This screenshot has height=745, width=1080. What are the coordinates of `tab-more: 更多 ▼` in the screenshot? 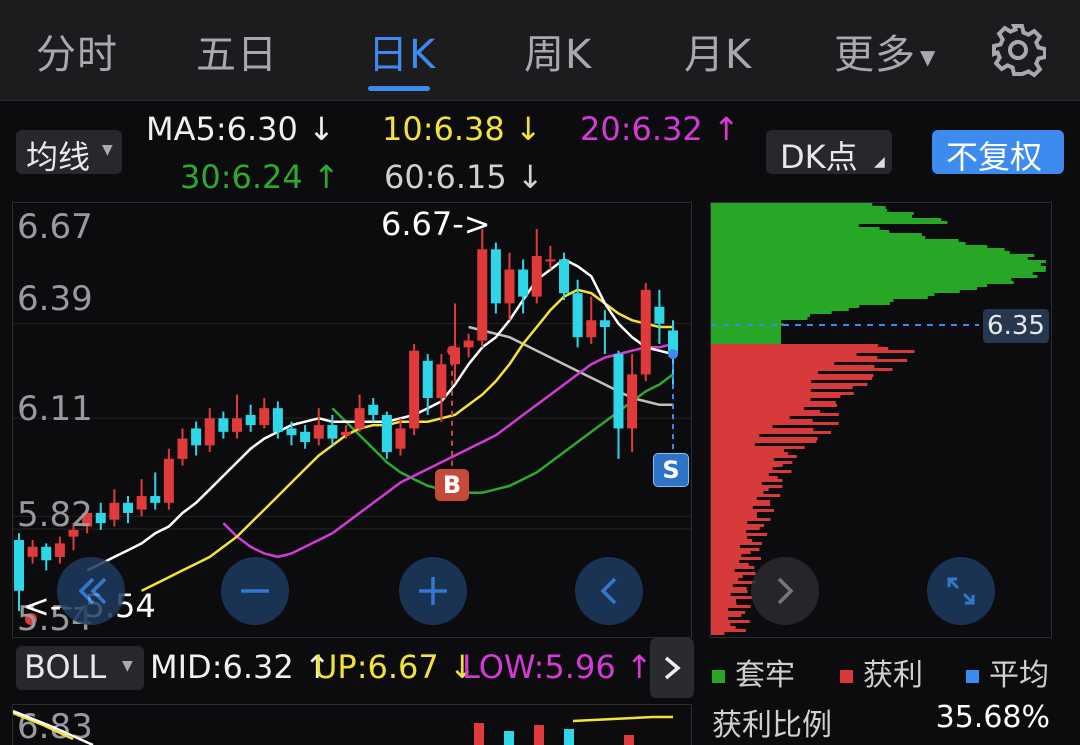 It's located at (885, 51).